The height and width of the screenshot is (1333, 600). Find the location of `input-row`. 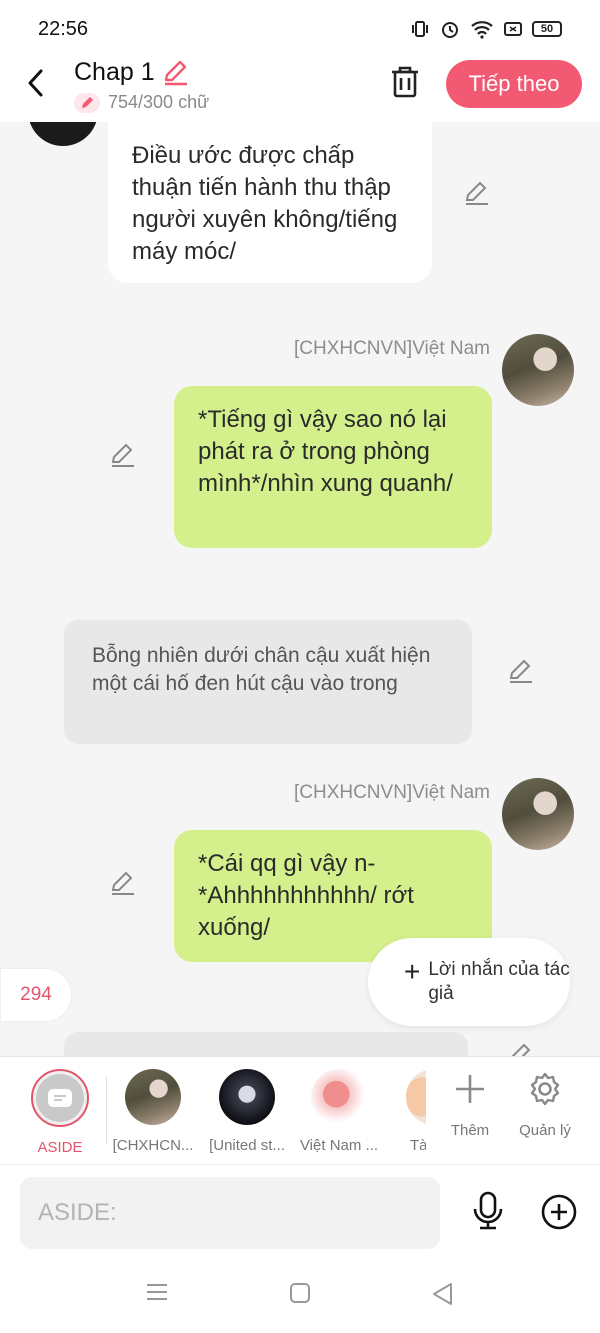

input-row is located at coordinates (300, 1212).